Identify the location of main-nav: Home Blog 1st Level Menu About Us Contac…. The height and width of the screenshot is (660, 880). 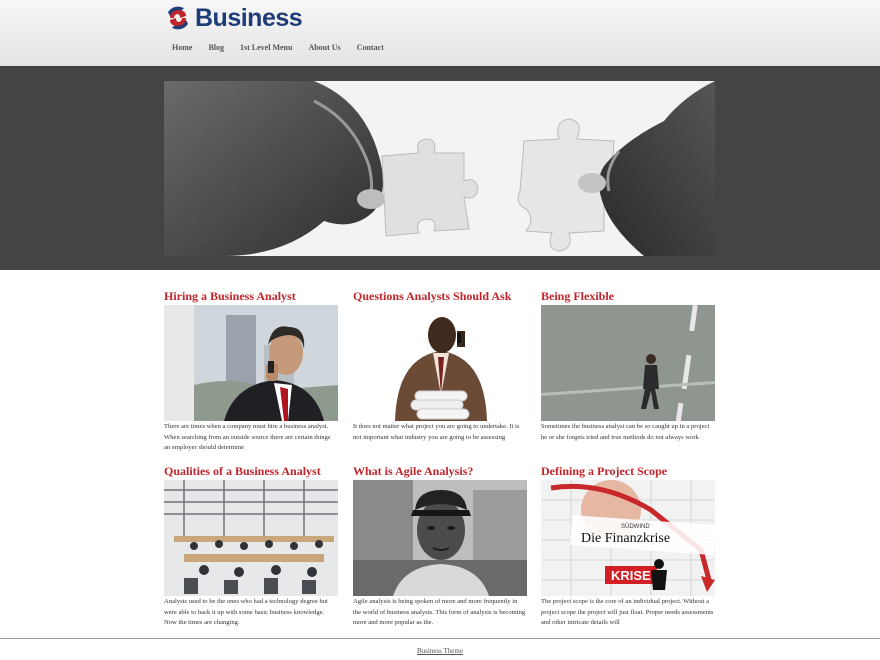
(278, 48).